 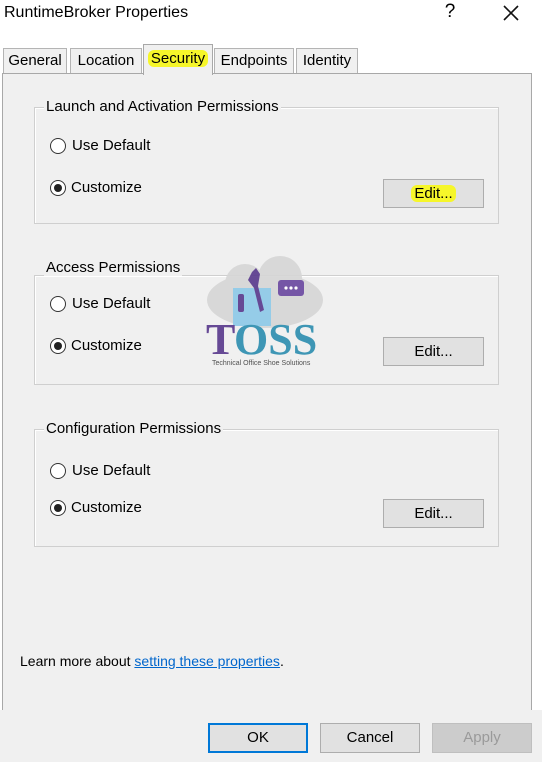 I want to click on tab-label: Location, so click(x=106, y=60).